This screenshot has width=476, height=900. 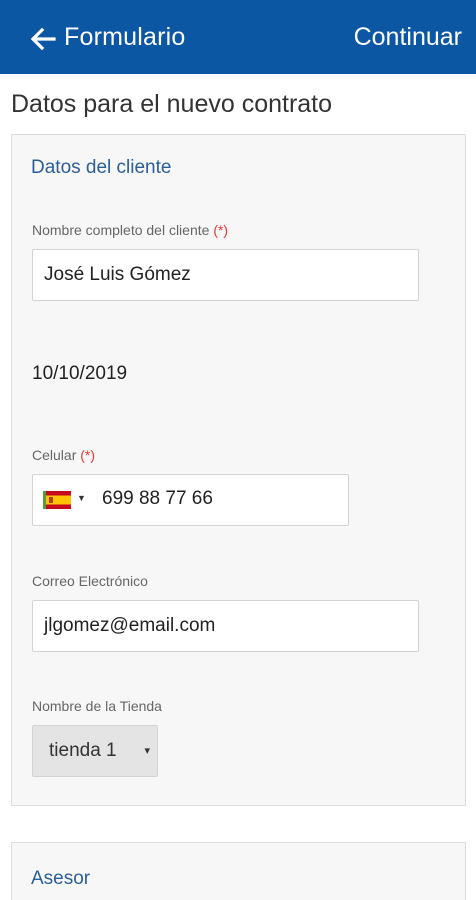 I want to click on phone-label: Celular (*), so click(x=63, y=455).